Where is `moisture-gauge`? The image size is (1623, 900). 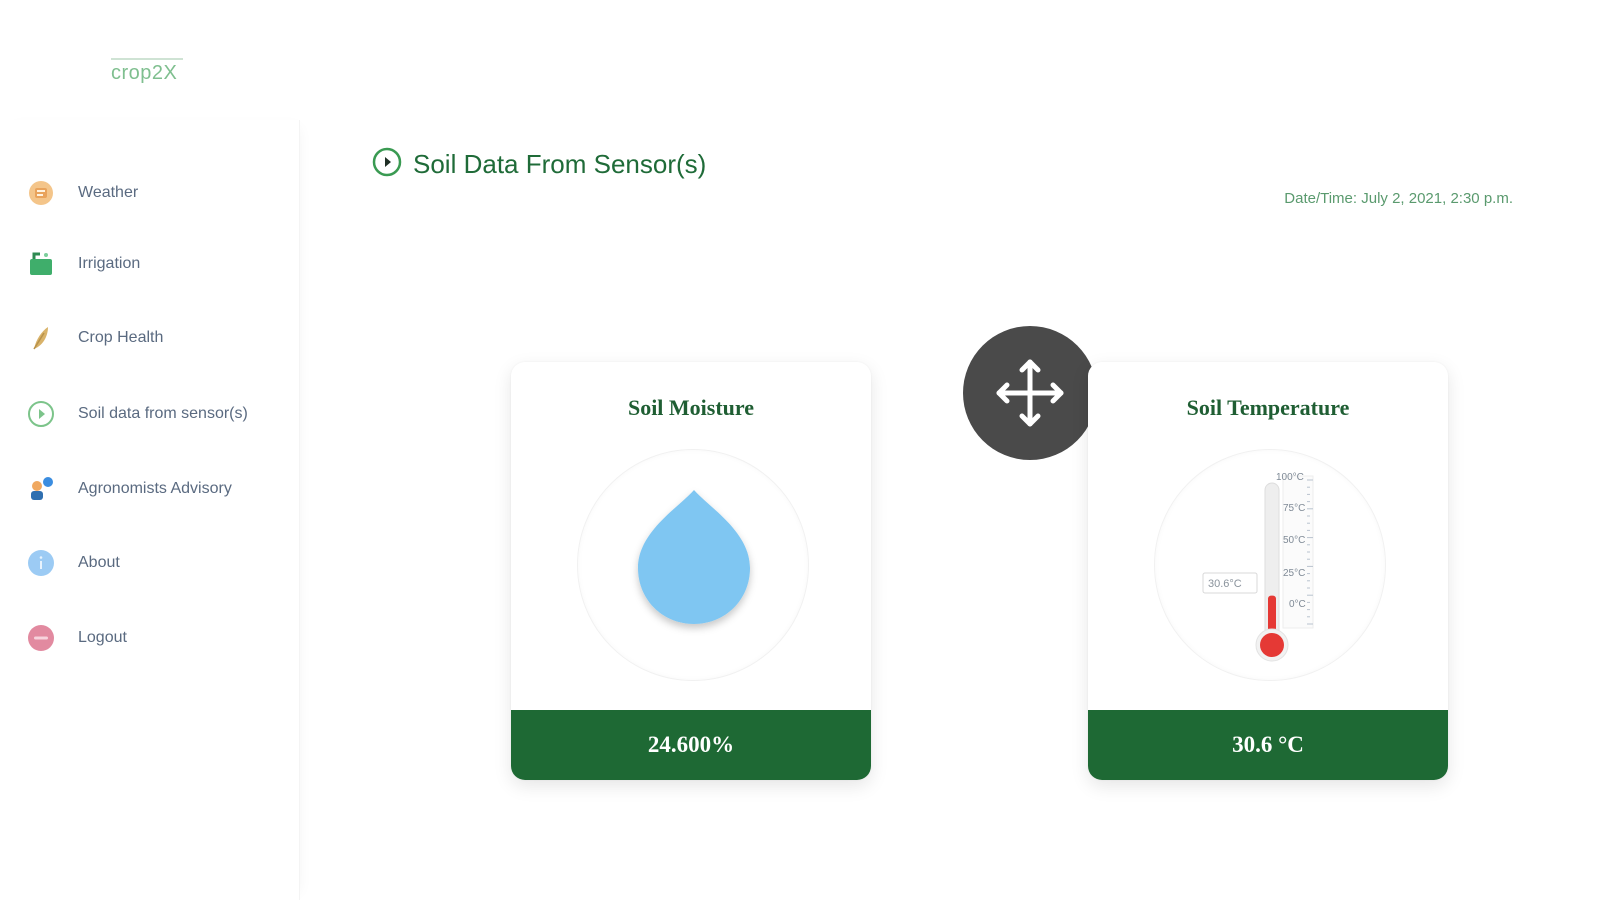
moisture-gauge is located at coordinates (693, 565).